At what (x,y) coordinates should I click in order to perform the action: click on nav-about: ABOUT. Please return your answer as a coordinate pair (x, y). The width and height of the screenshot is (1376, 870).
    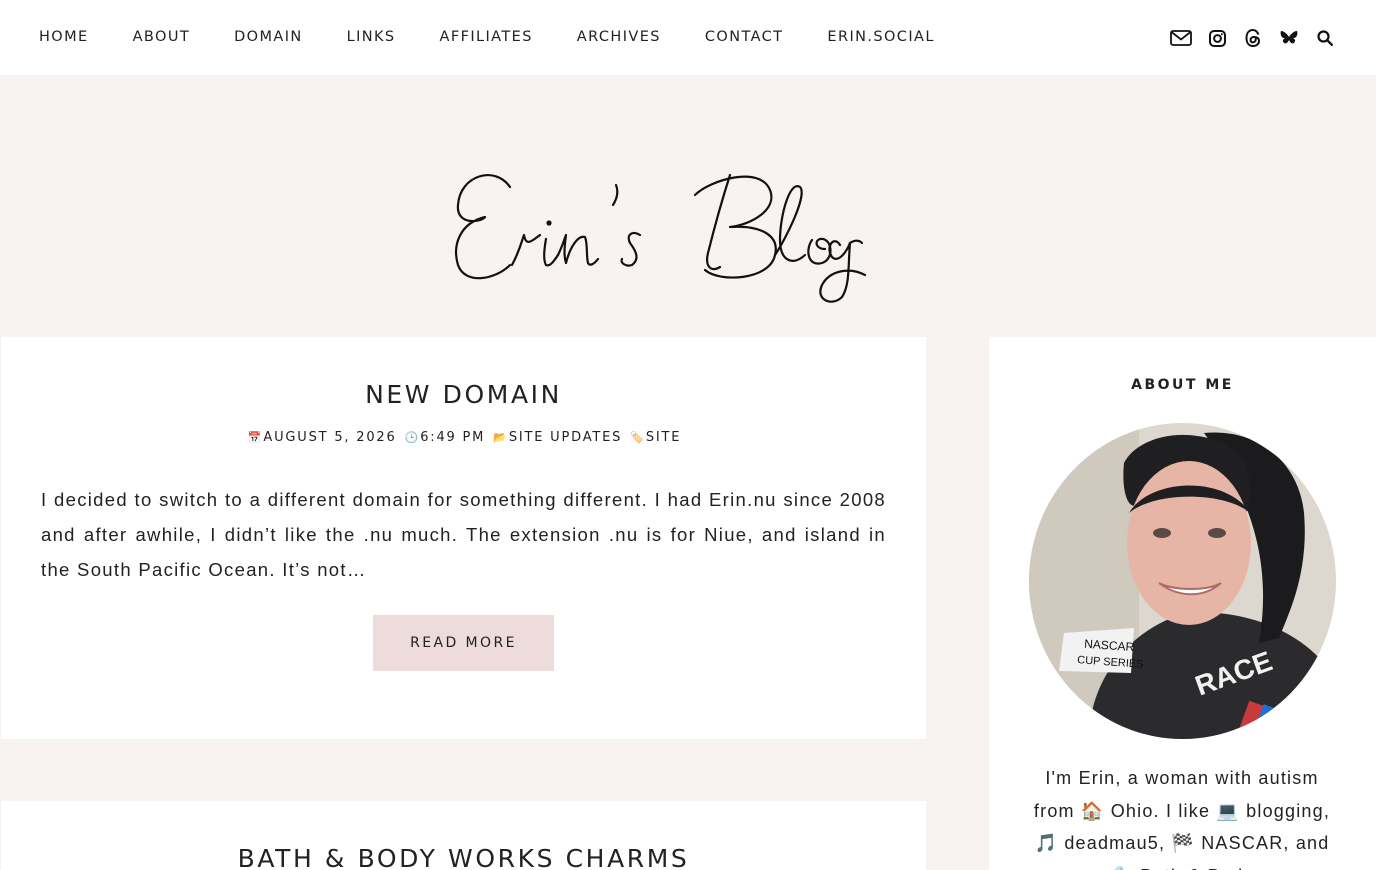
    Looking at the image, I should click on (162, 37).